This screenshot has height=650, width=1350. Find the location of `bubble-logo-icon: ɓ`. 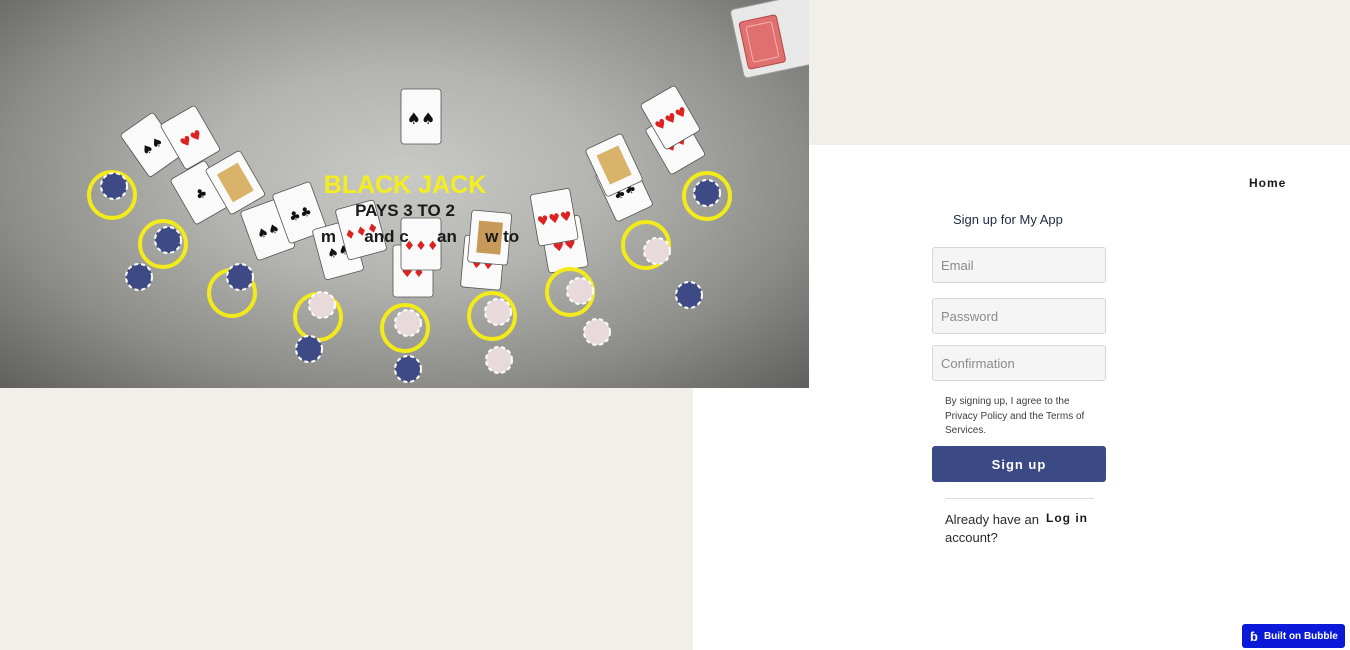

bubble-logo-icon: ɓ is located at coordinates (1254, 636).